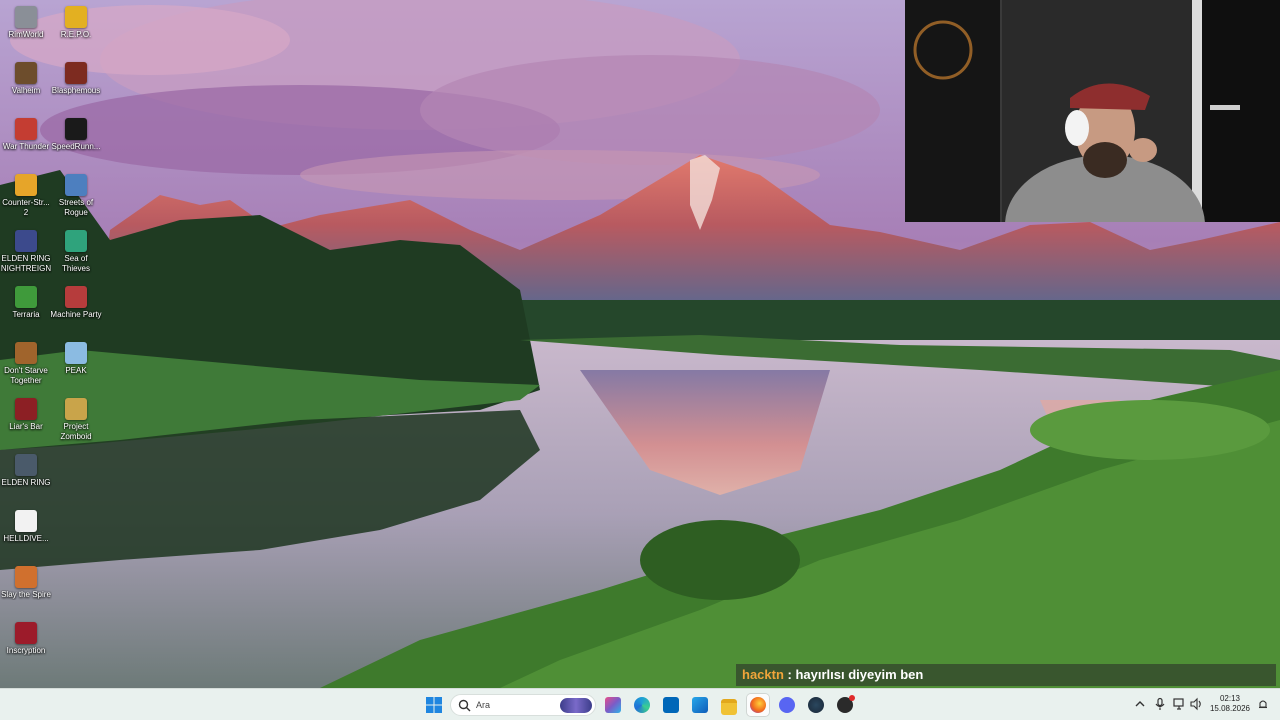 The height and width of the screenshot is (721, 1280). I want to click on desktop-icon: Don't Starve Together, so click(26, 364).